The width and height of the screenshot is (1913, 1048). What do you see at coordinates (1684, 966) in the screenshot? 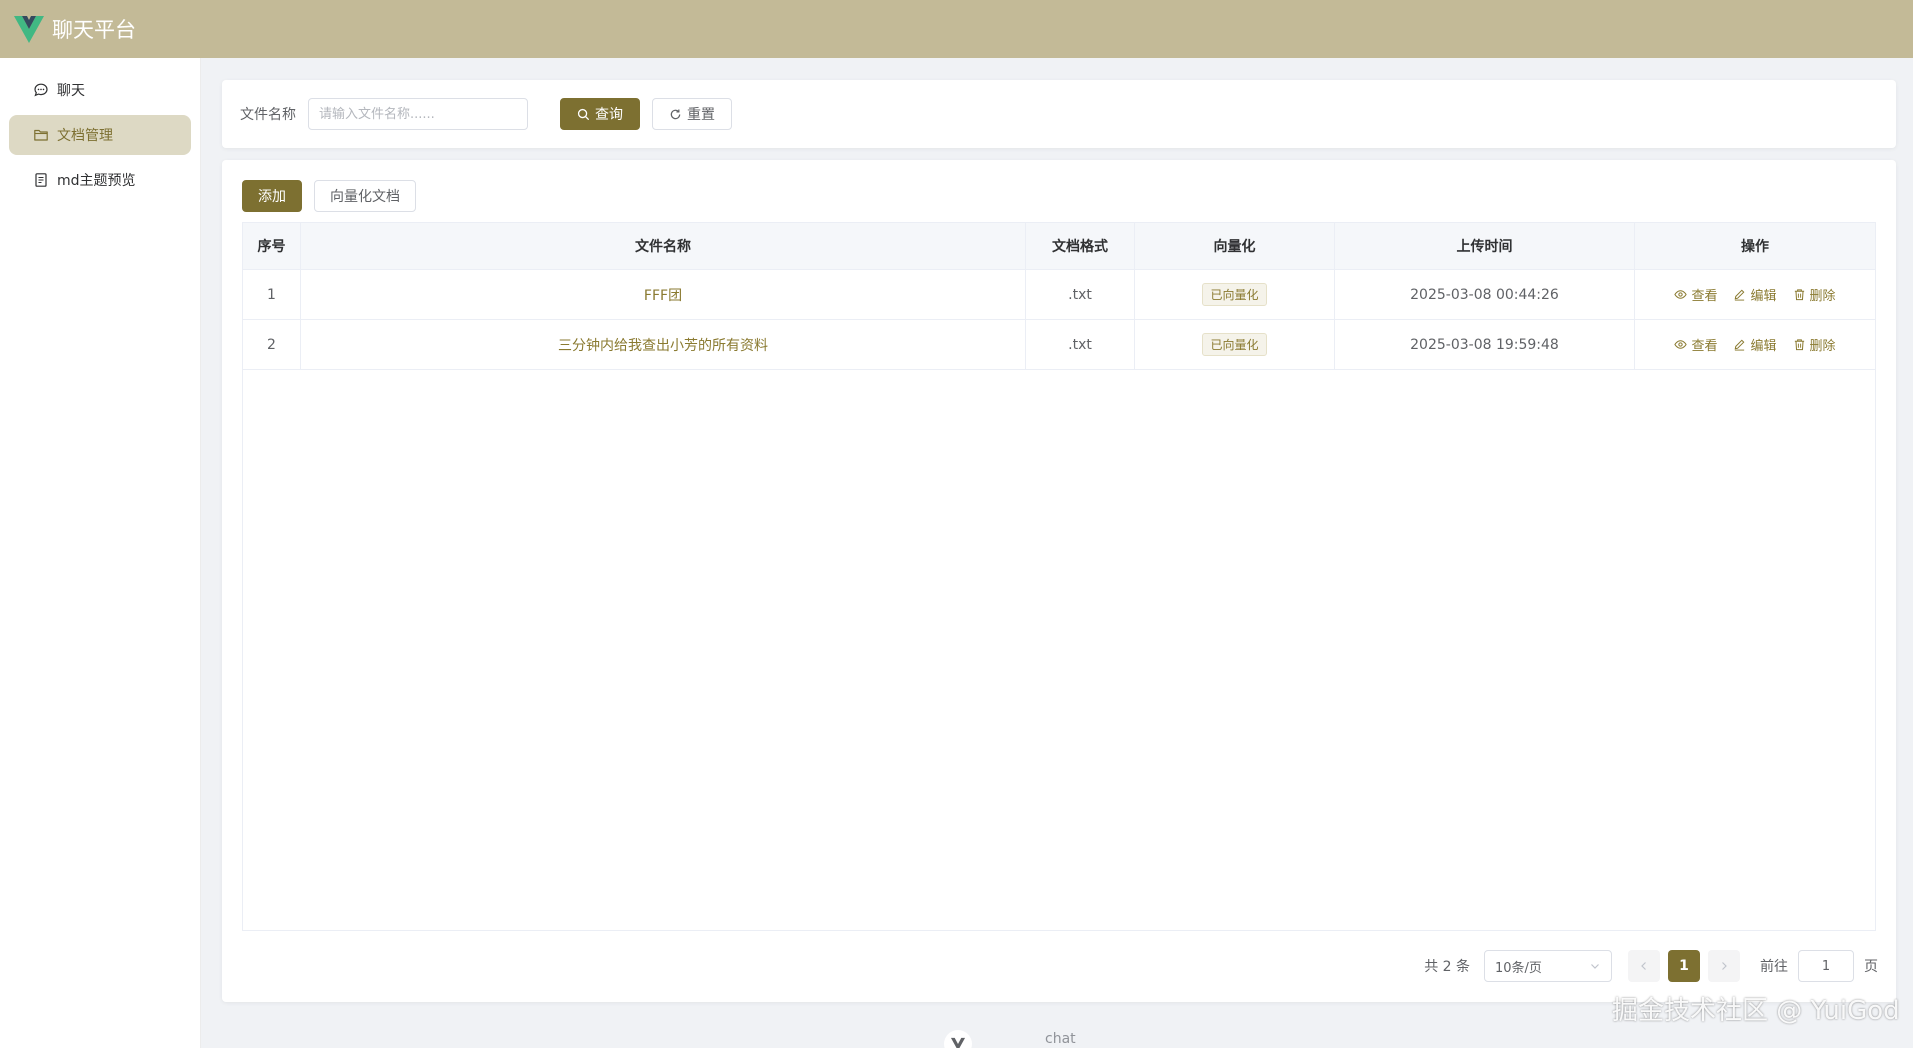
I see `page-number-button: 1` at bounding box center [1684, 966].